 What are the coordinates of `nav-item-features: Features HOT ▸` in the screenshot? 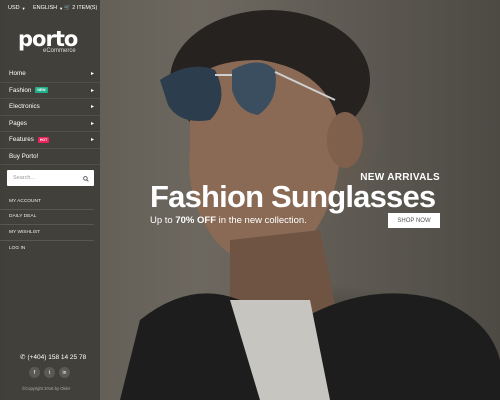 It's located at (50, 140).